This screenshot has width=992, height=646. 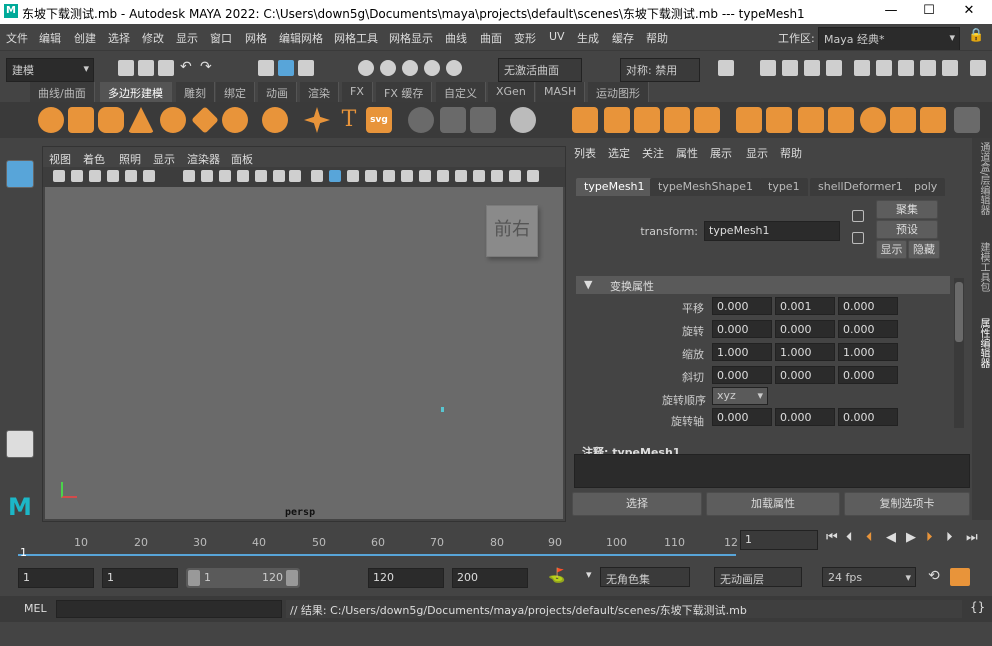 I want to click on ae-tab-type1: type1, so click(x=784, y=187).